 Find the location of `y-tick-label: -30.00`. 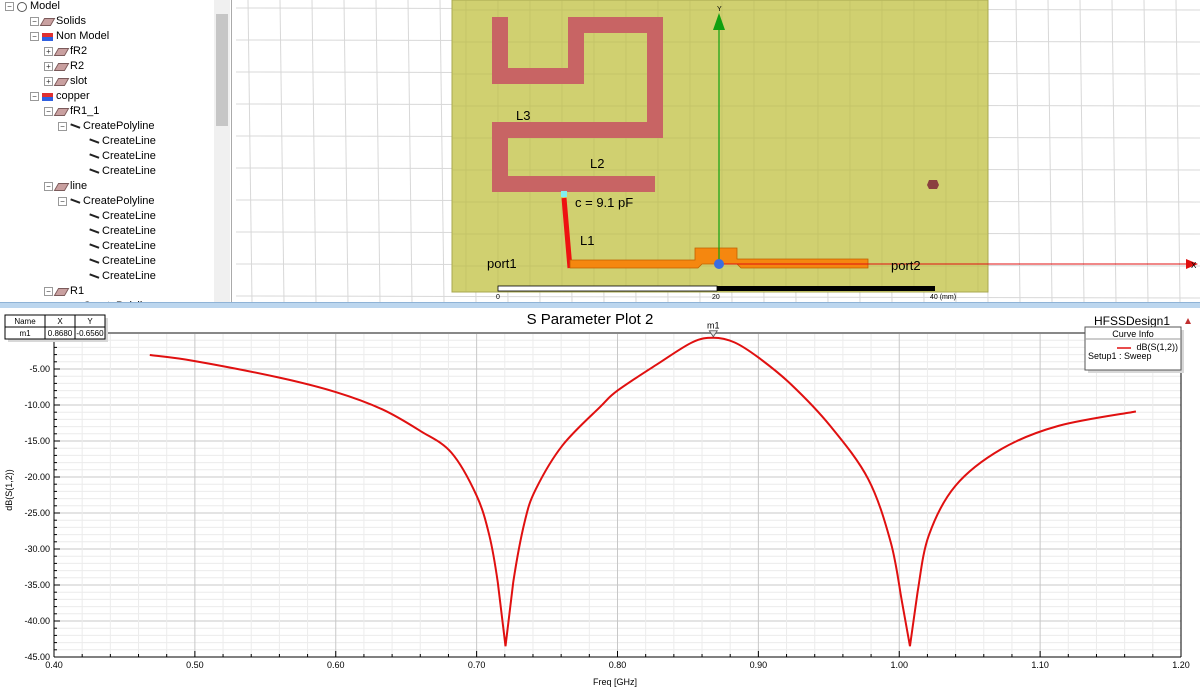

y-tick-label: -30.00 is located at coordinates (37, 549).